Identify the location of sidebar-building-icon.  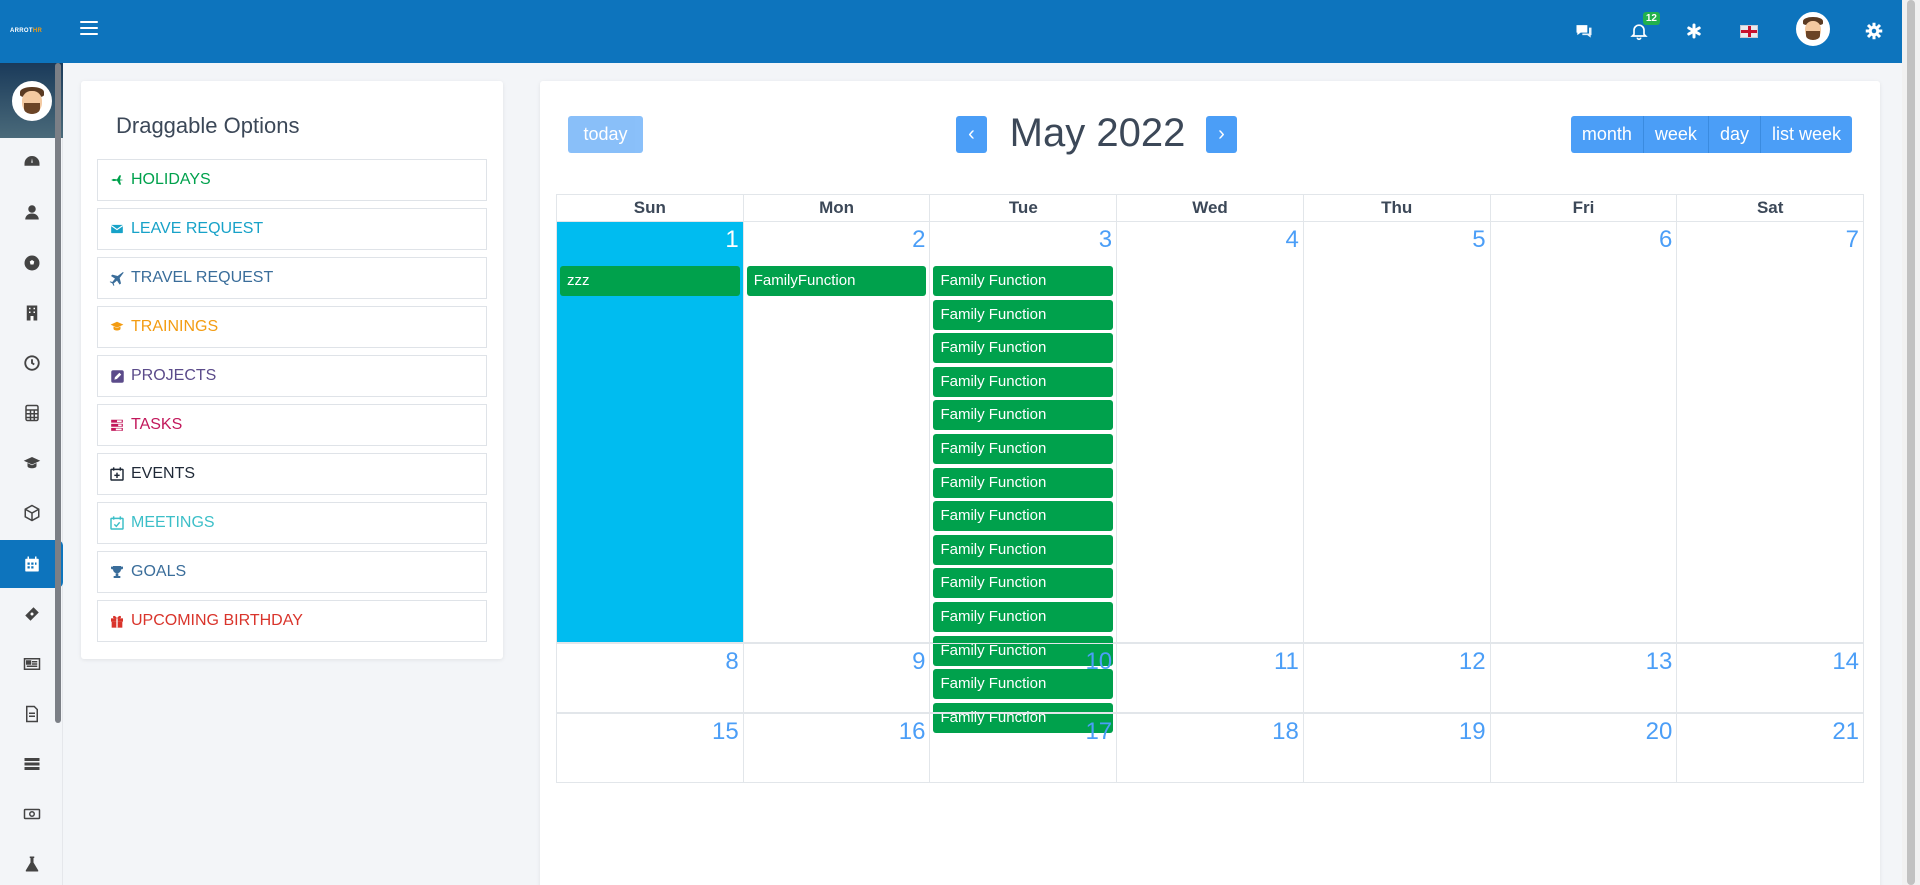
(31, 313).